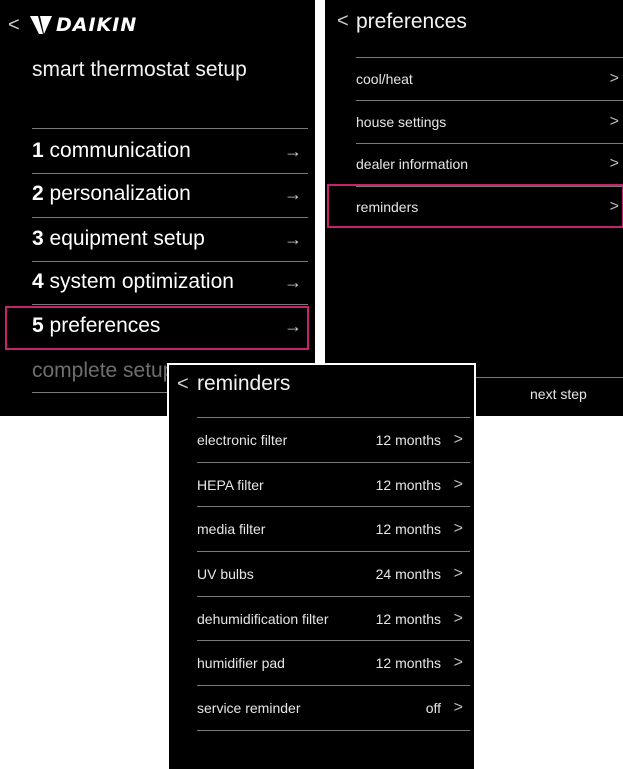 Image resolution: width=623 pixels, height=769 pixels. I want to click on brand-name: DAIKIN, so click(97, 25).